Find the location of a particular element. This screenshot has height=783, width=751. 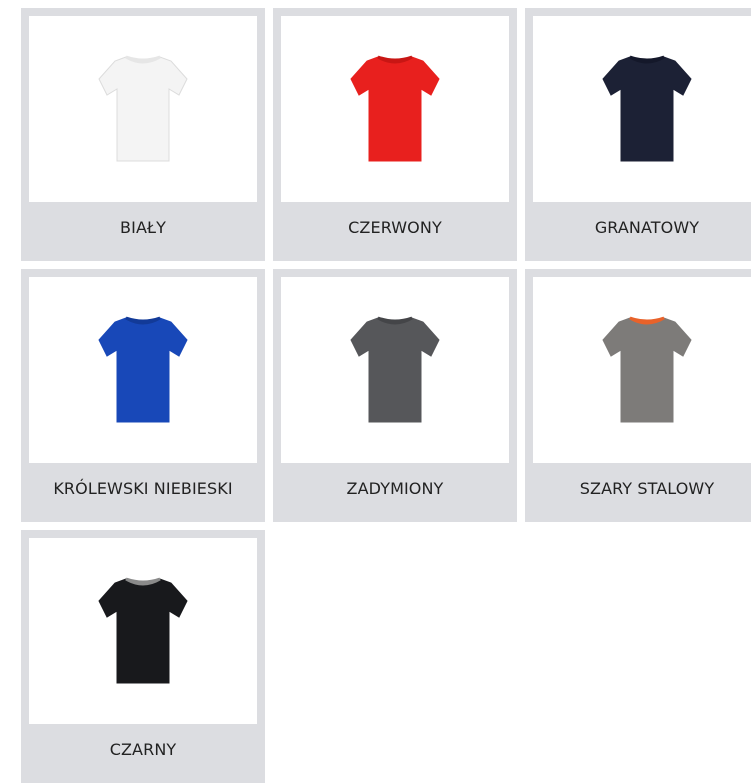

color-name: KRÓLEWSKI NIEBIESKI is located at coordinates (143, 488).